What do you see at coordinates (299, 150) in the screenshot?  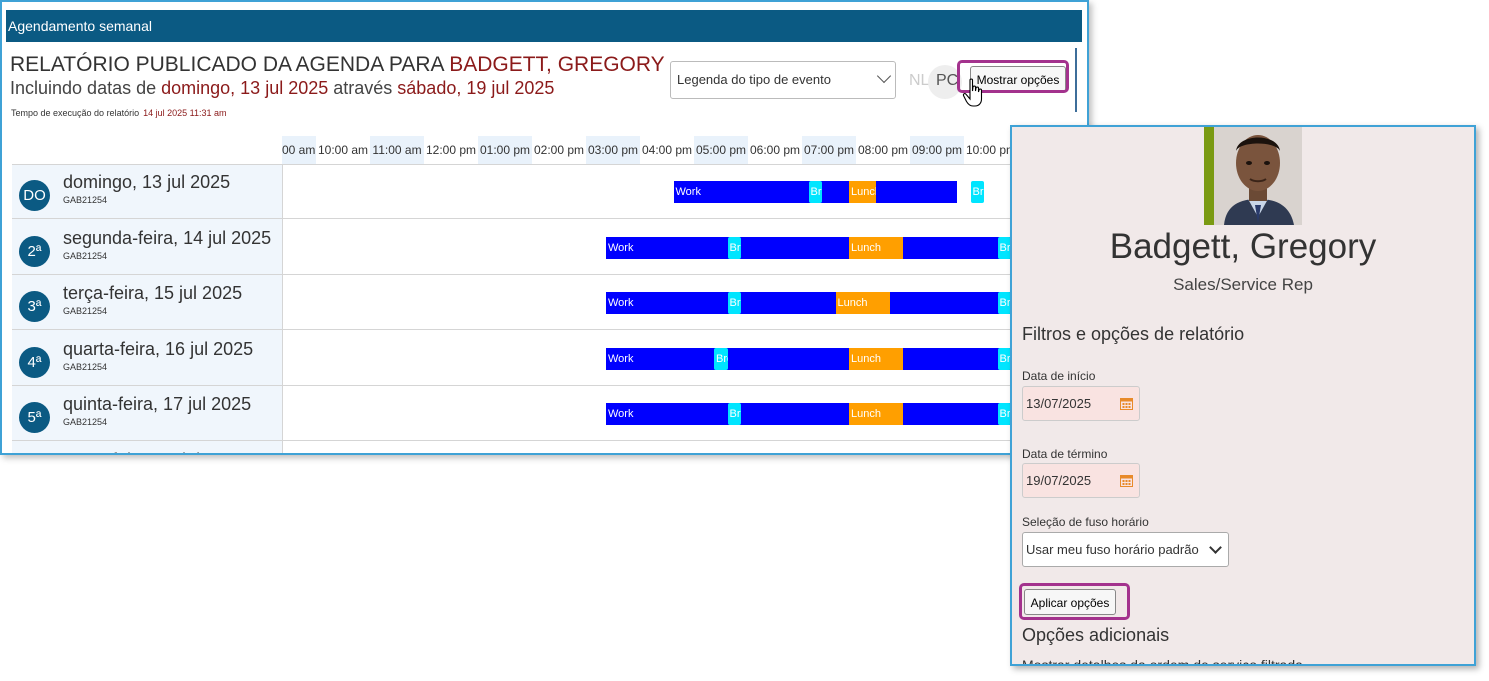 I see `time-tick: 00 am` at bounding box center [299, 150].